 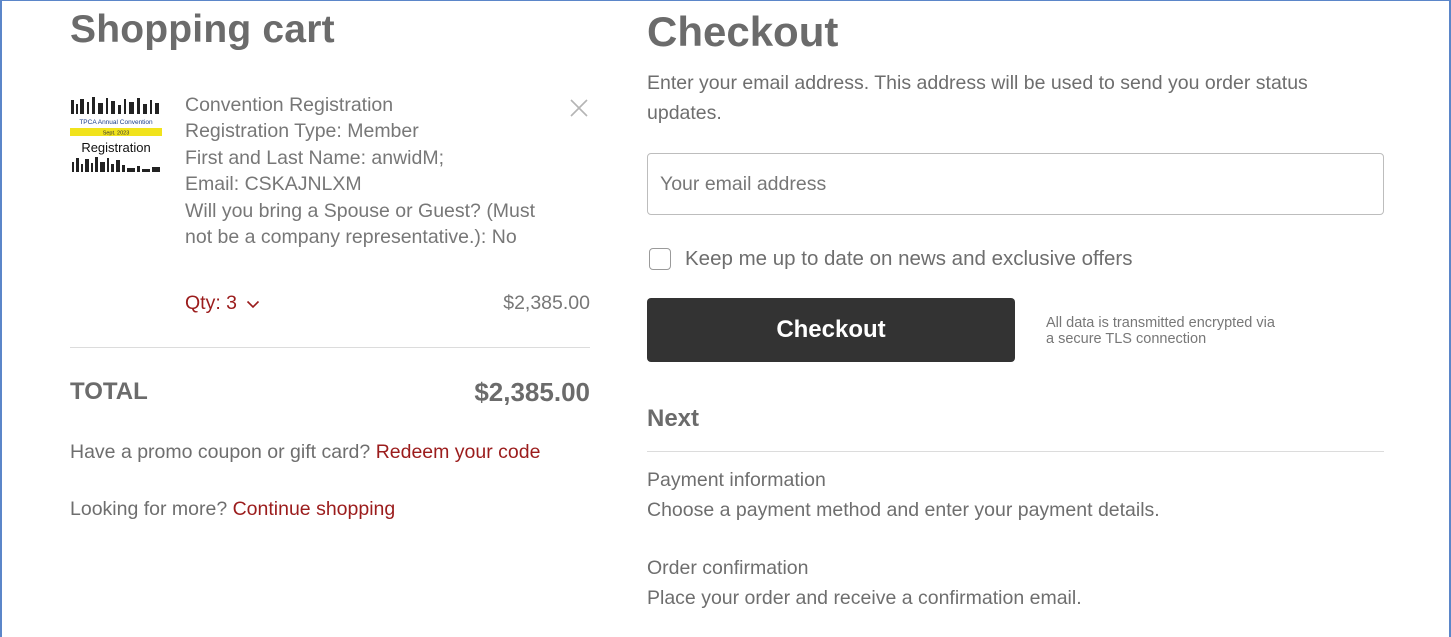 What do you see at coordinates (149, 509) in the screenshot?
I see `more-text: Looking for more?` at bounding box center [149, 509].